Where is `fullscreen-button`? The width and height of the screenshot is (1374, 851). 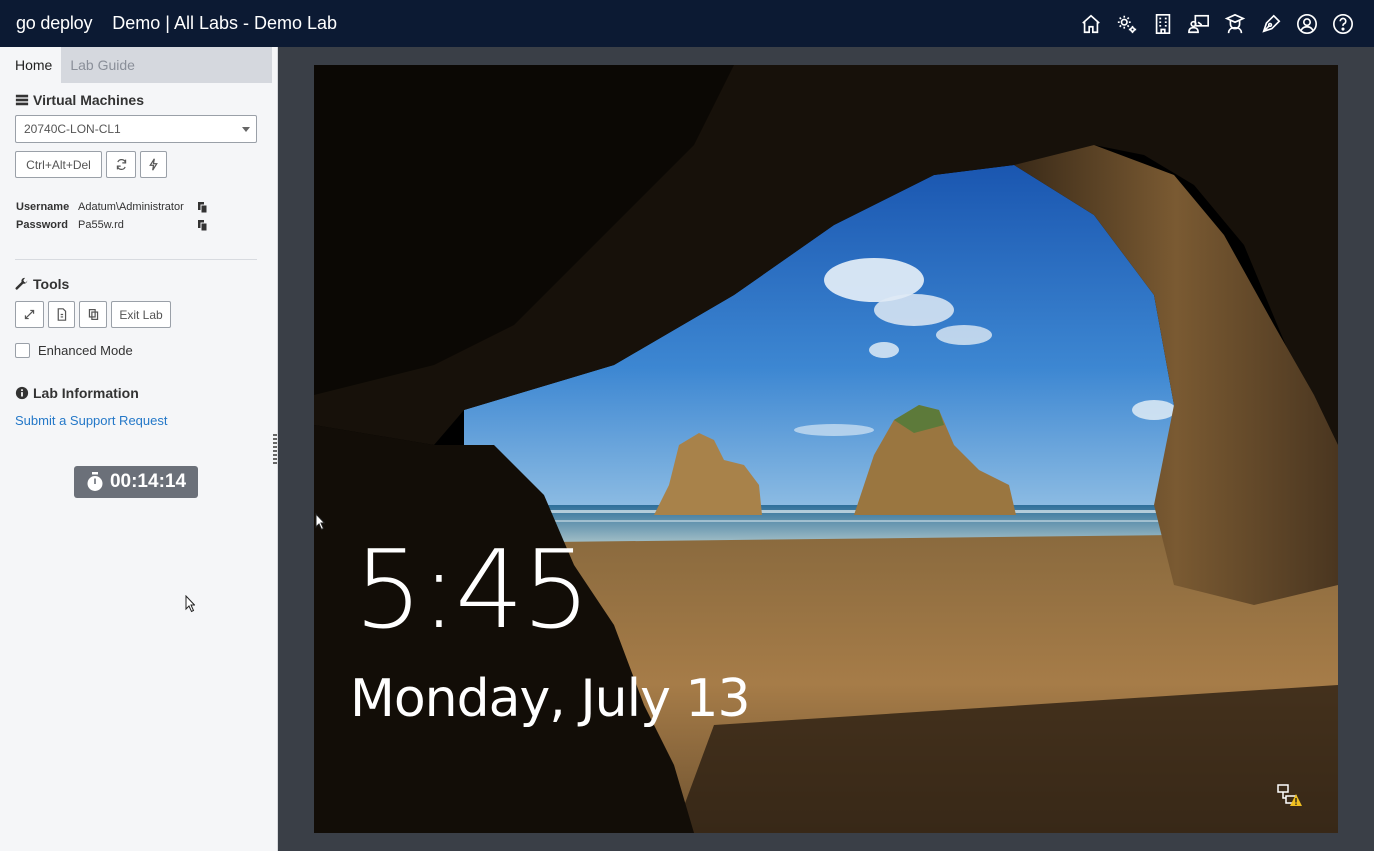
fullscreen-button is located at coordinates (29, 314).